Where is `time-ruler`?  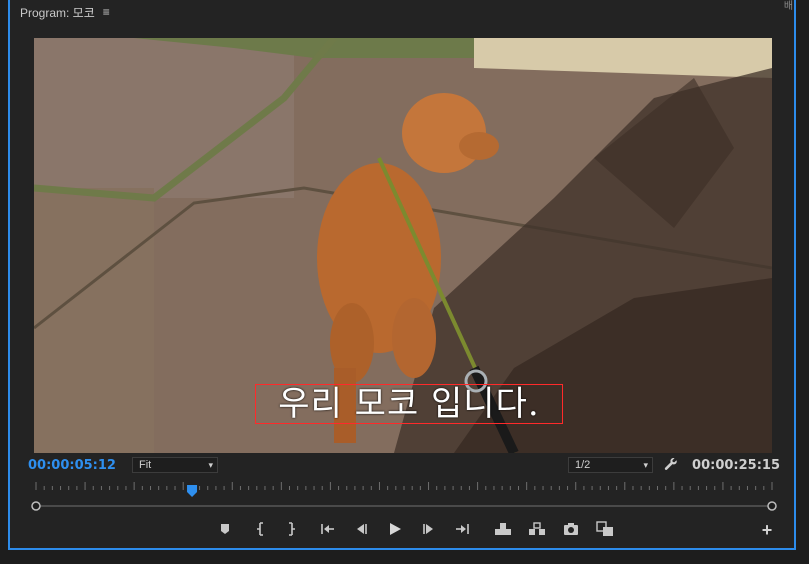 time-ruler is located at coordinates (404, 496).